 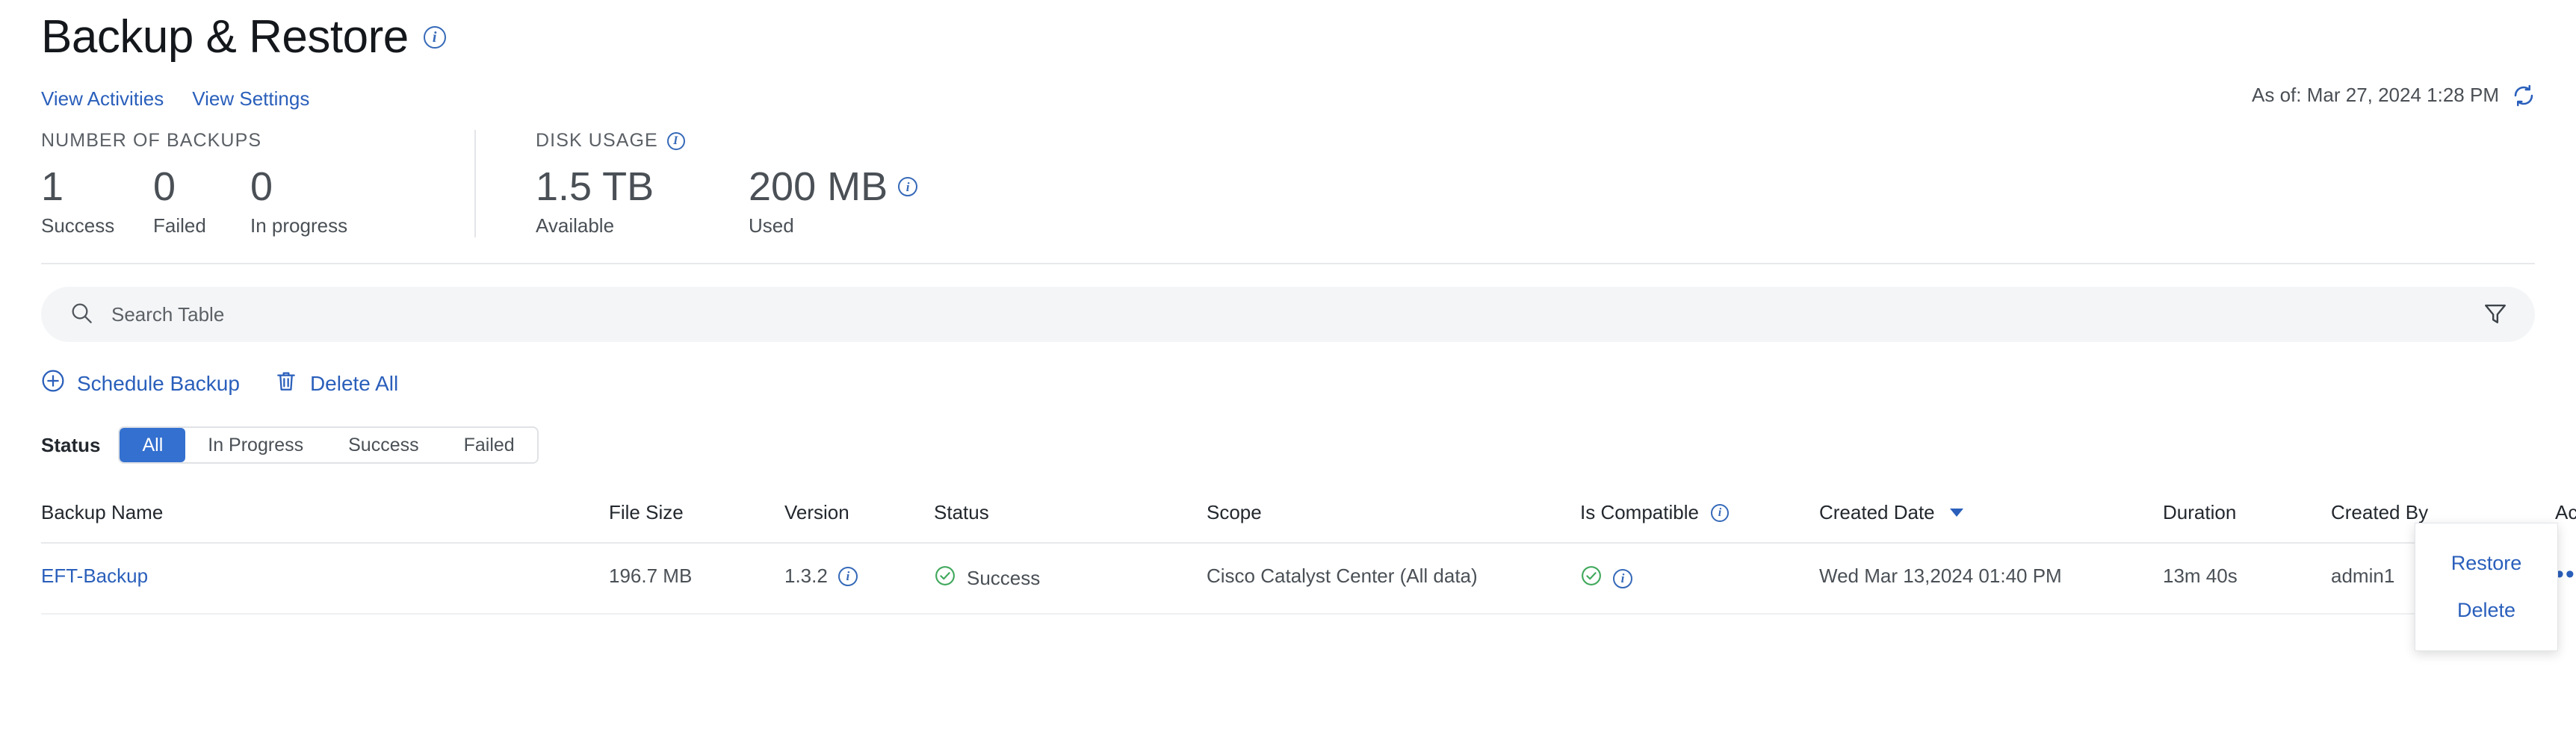 What do you see at coordinates (286, 383) in the screenshot?
I see `trash-icon` at bounding box center [286, 383].